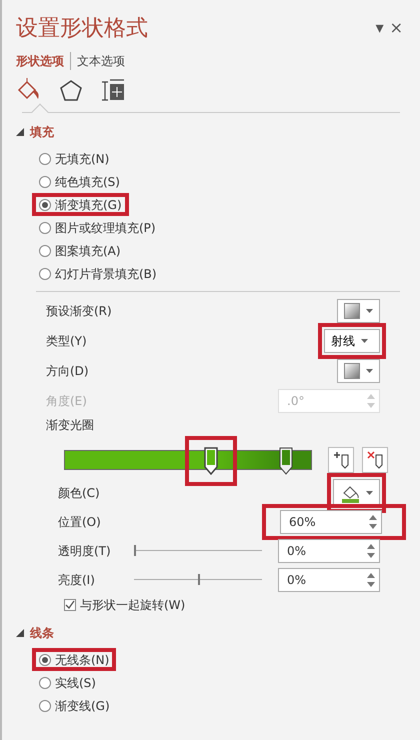 The image size is (420, 740). Describe the element at coordinates (82, 660) in the screenshot. I see `option-label: 无线条(N)` at that location.